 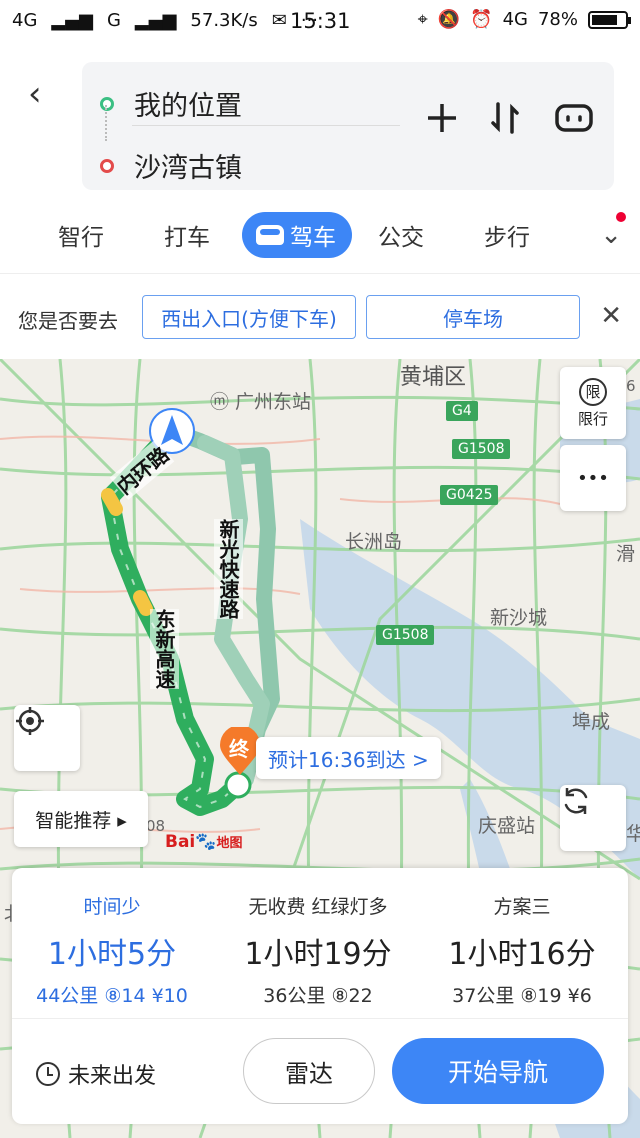 I want to click on area-label: 6, so click(x=631, y=386).